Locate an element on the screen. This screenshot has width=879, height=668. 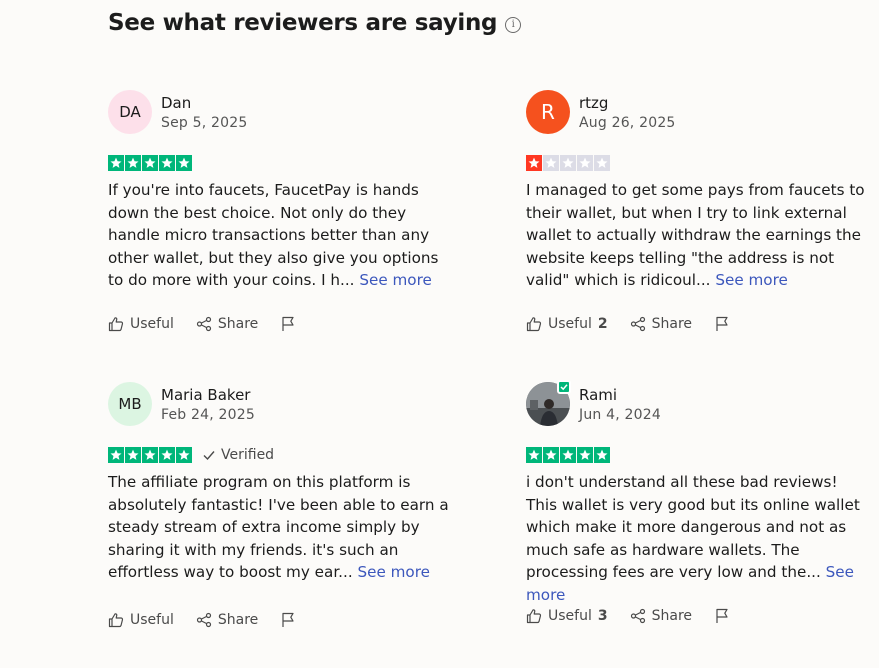
avatar: R is located at coordinates (548, 112).